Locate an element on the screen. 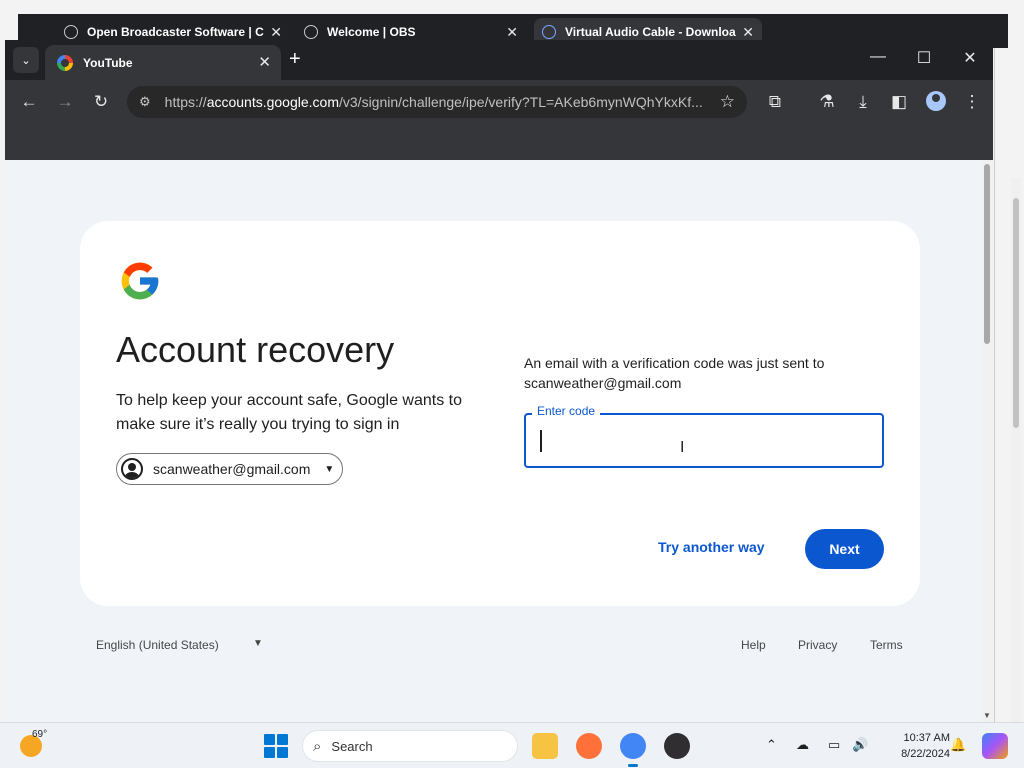  try-another-way-button: Try another way is located at coordinates (711, 547).